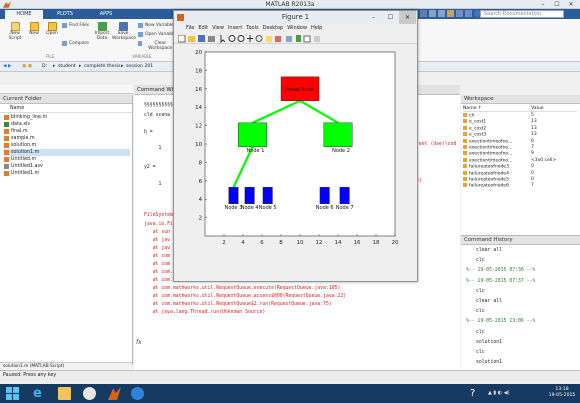 Image resolution: width=580 pixels, height=403 pixels. Describe the element at coordinates (205, 312) in the screenshot. I see `command-line: at java.lang.Thread.run(Unknown Source)` at that location.